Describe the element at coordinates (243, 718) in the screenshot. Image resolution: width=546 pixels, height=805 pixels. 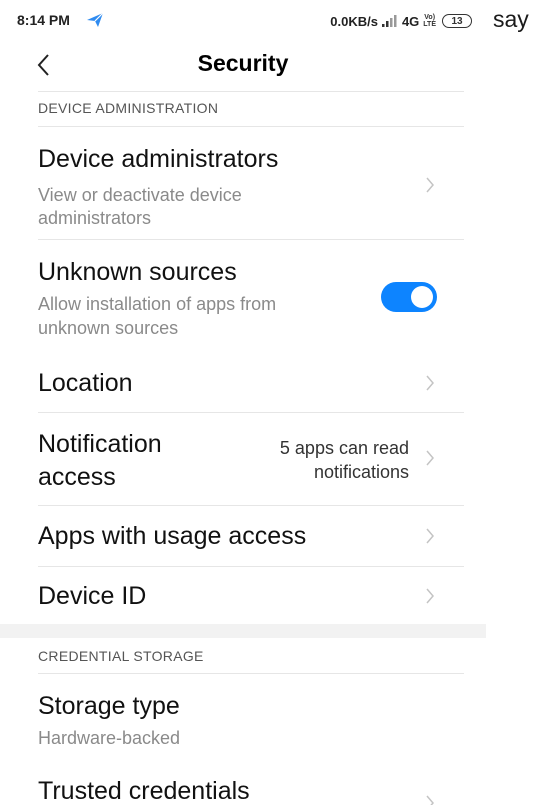
I see `storage-type-item: Storage type Hardware-backed` at that location.